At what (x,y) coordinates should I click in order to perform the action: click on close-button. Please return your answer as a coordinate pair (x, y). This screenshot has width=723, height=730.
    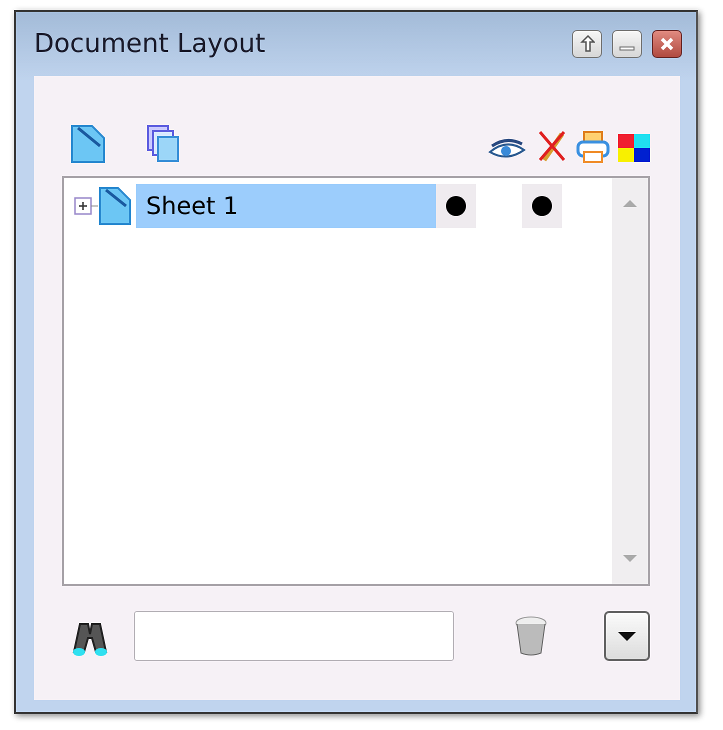
    Looking at the image, I should click on (667, 44).